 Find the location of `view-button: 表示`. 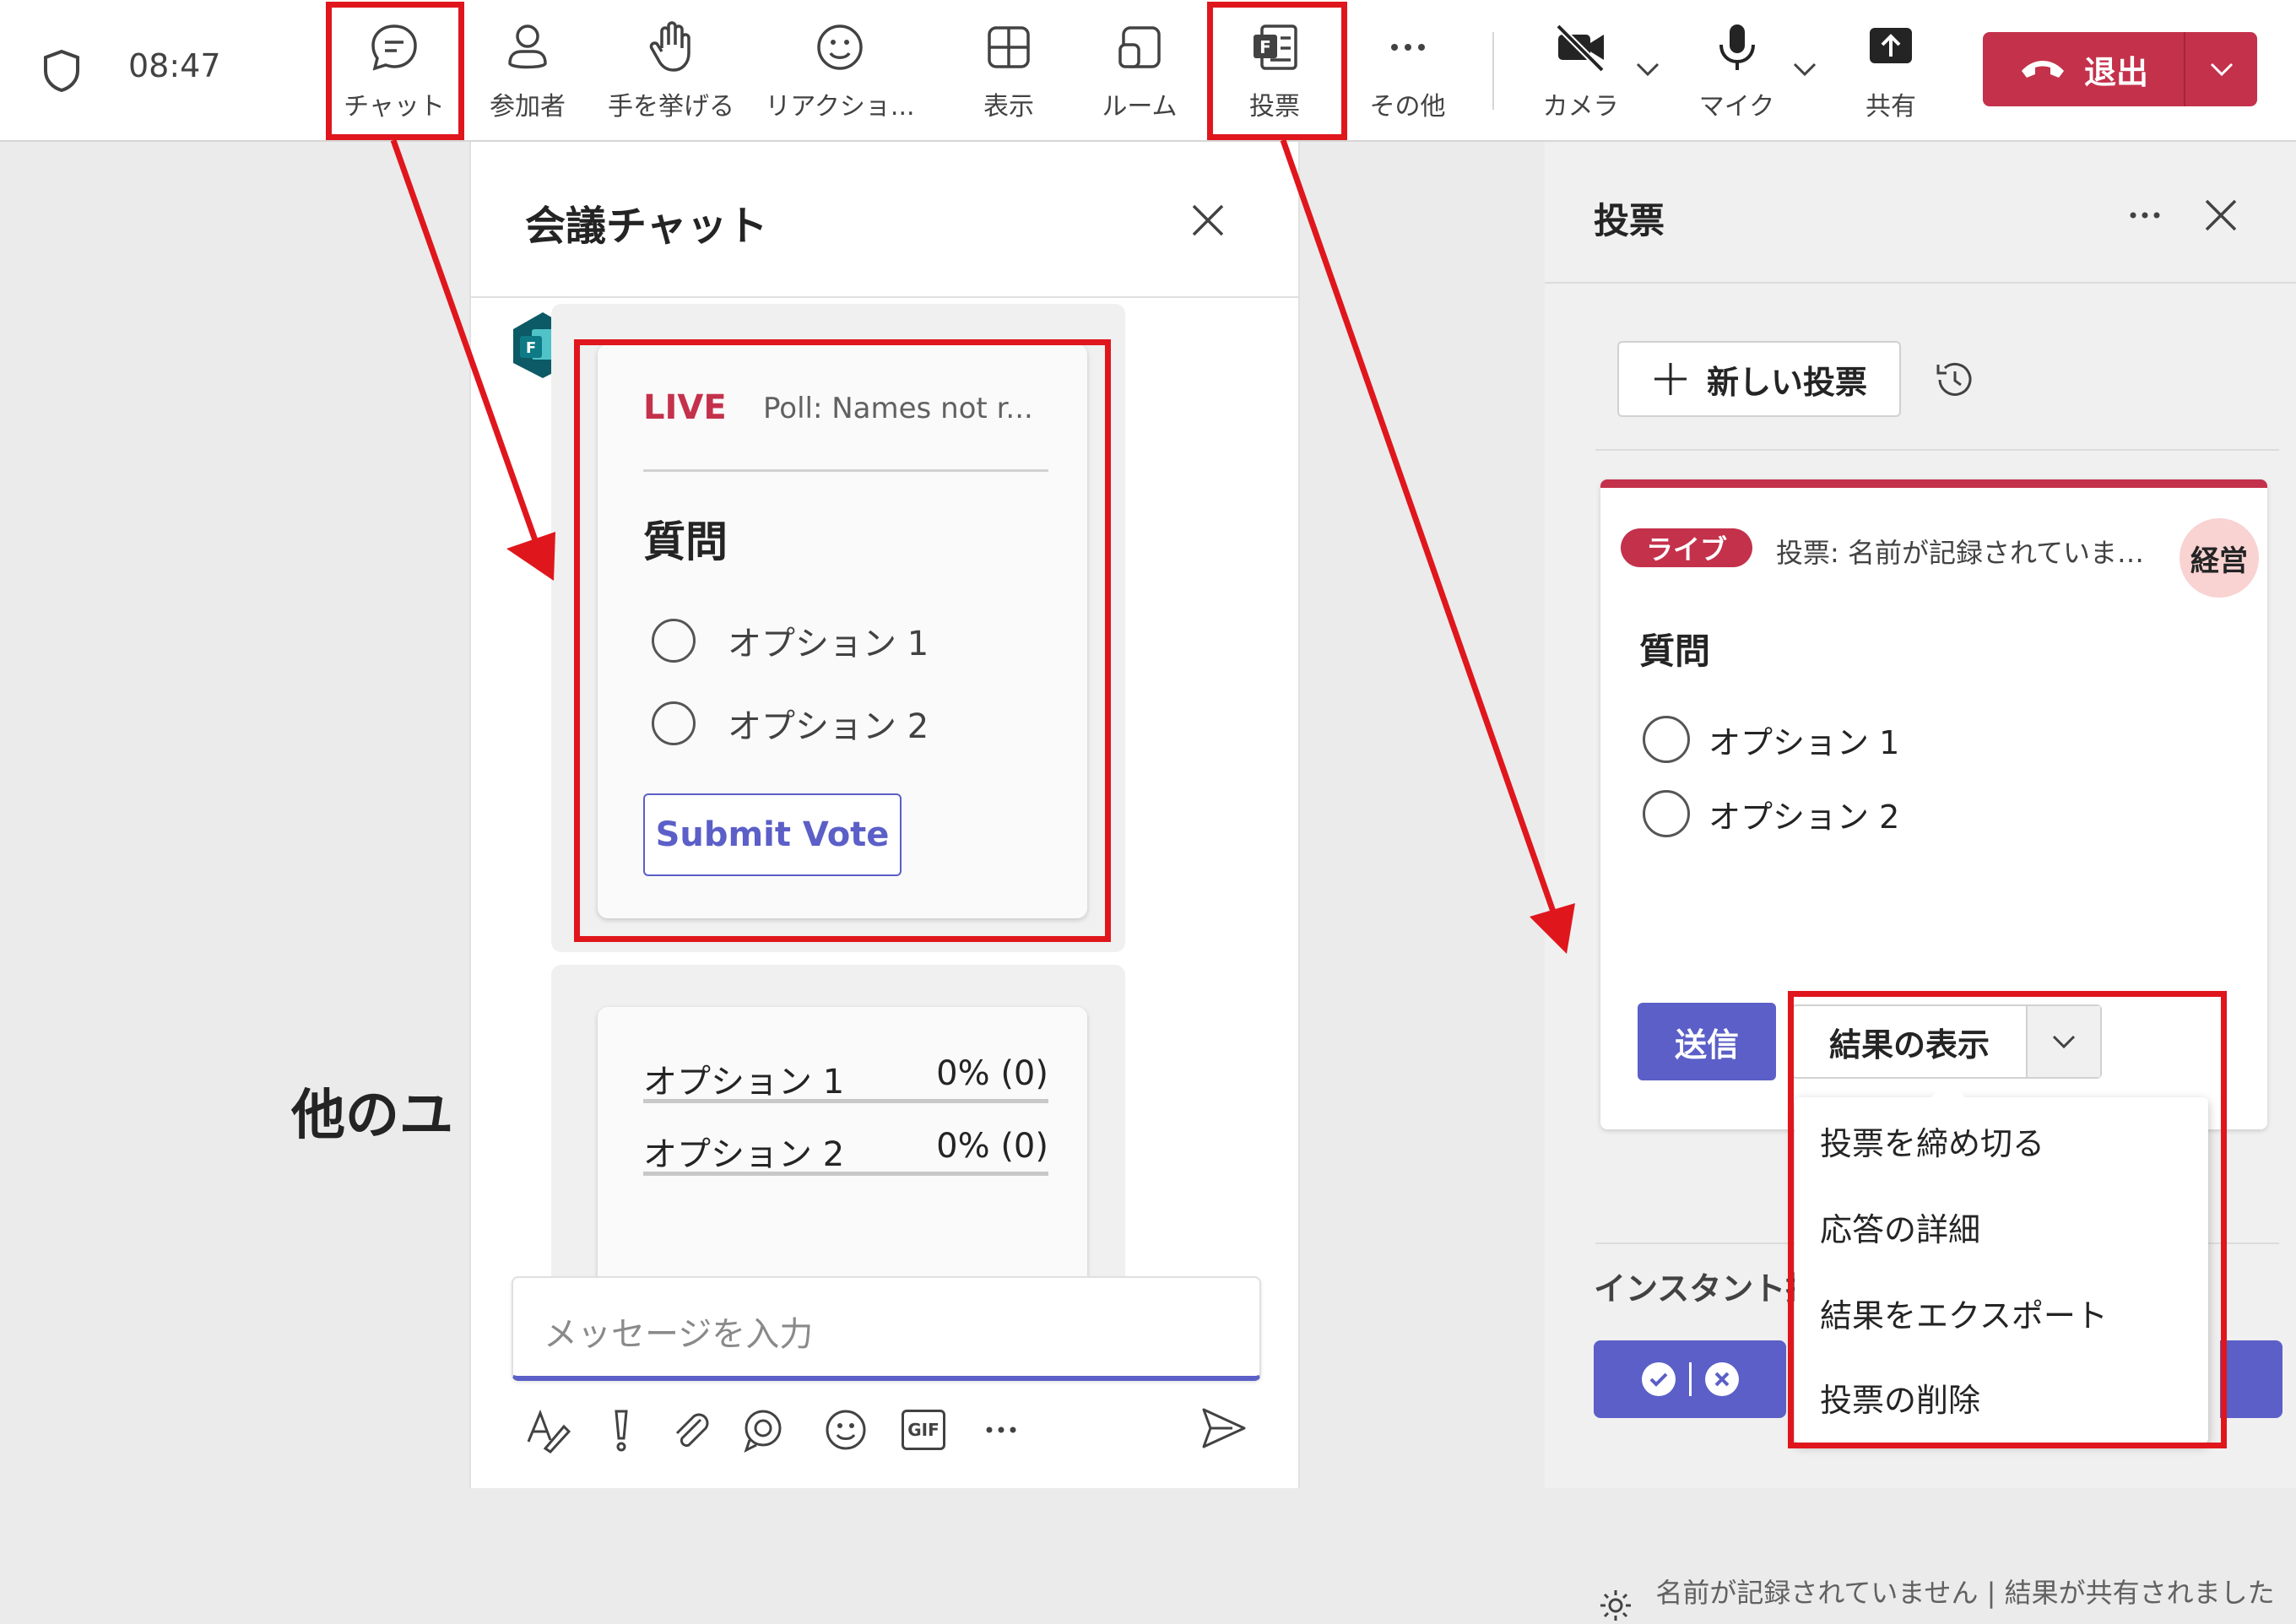

view-button: 表示 is located at coordinates (1008, 71).